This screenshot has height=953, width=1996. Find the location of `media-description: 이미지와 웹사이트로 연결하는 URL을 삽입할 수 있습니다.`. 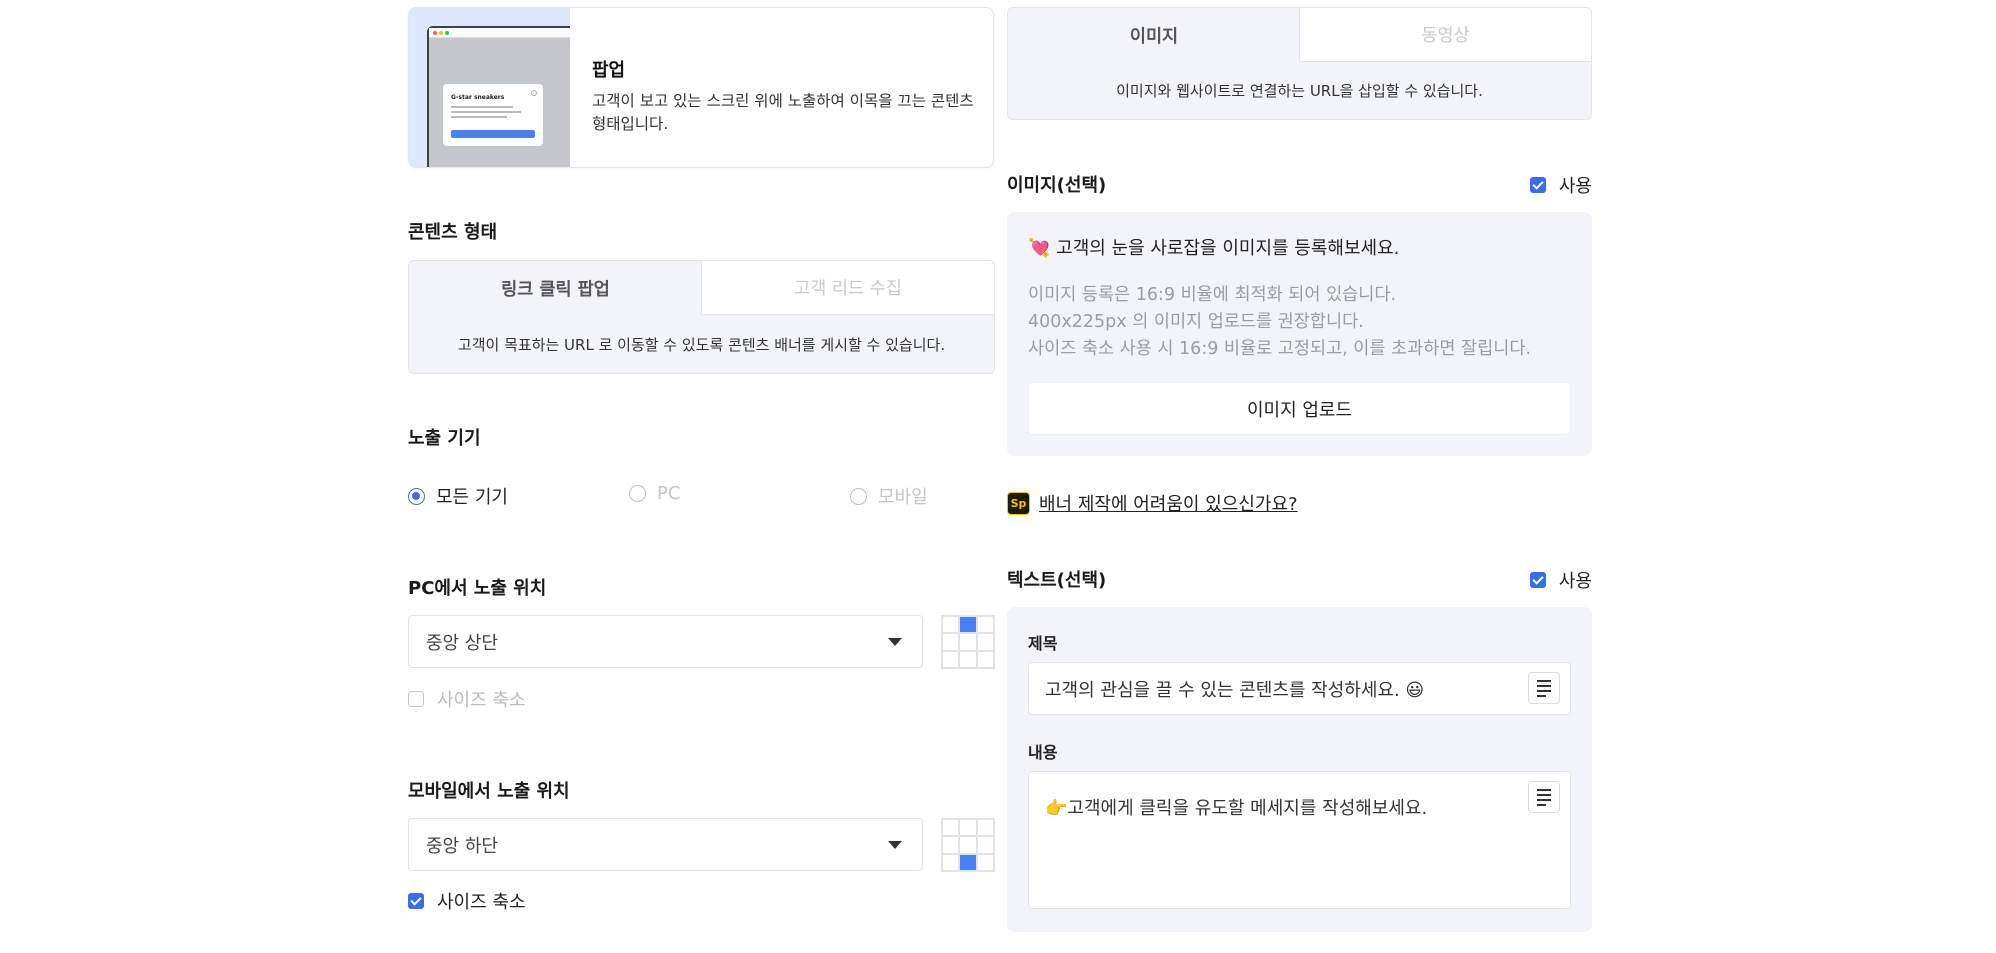

media-description: 이미지와 웹사이트로 연결하는 URL을 삽입할 수 있습니다. is located at coordinates (1299, 91).